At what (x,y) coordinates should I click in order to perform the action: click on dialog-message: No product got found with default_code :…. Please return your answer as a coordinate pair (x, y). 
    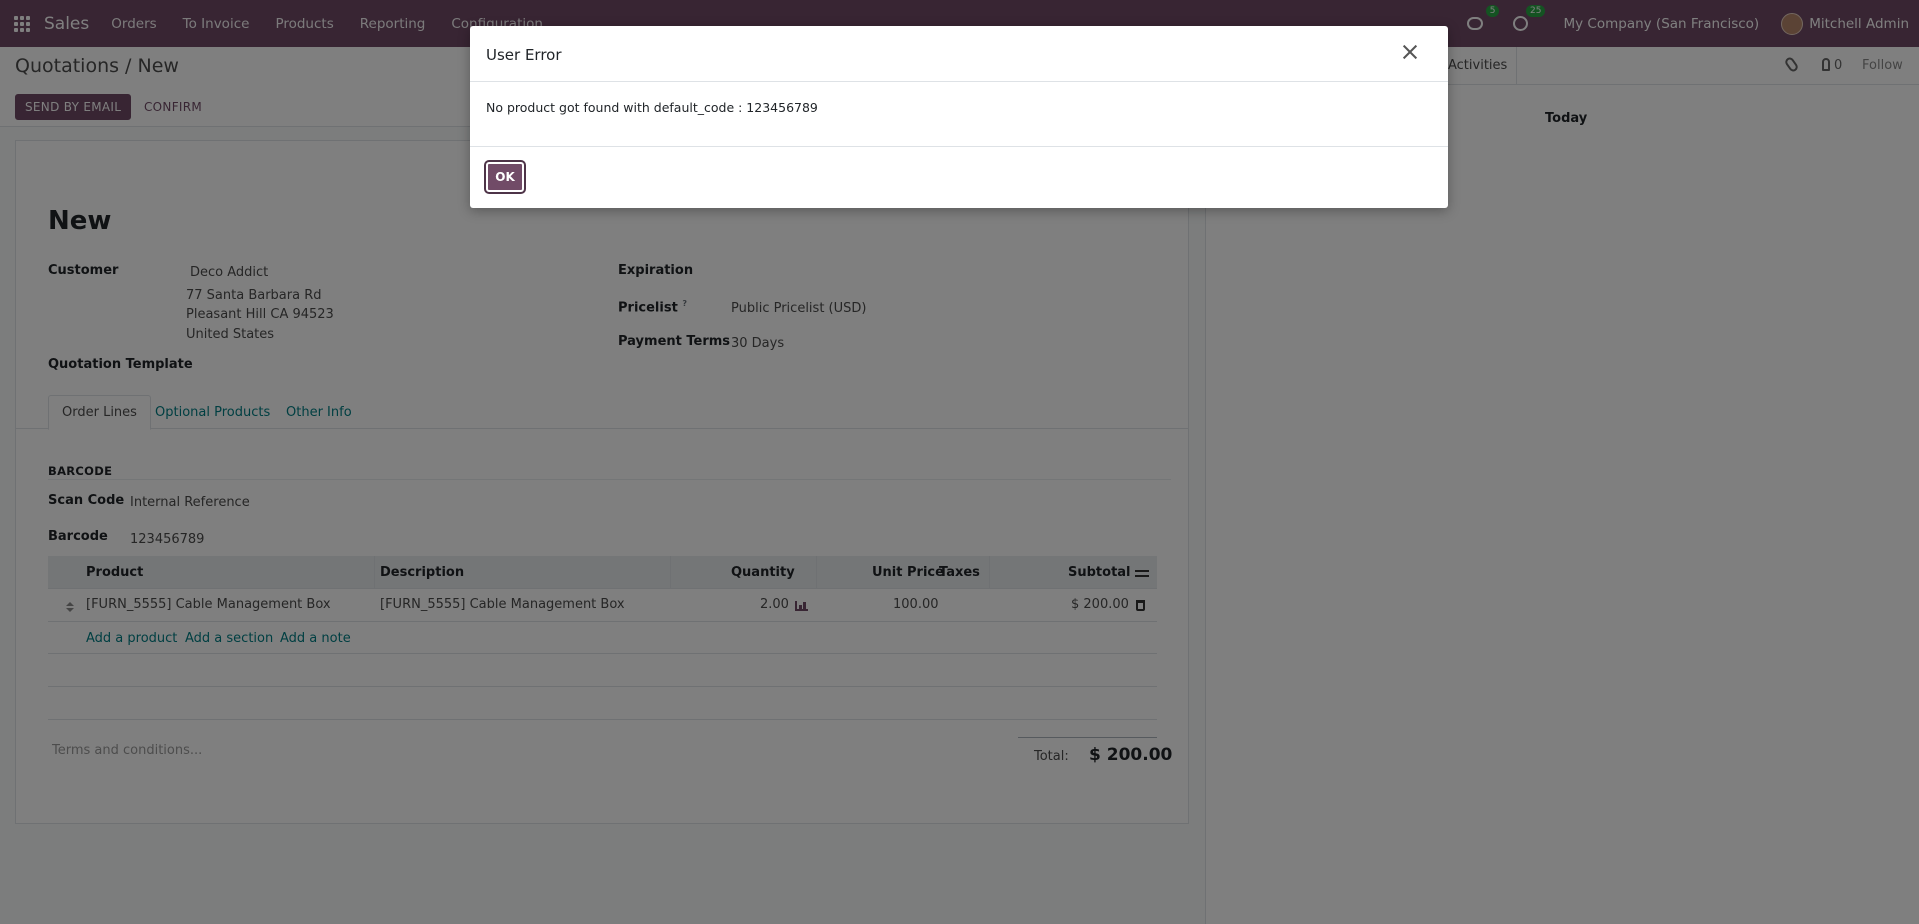
    Looking at the image, I should click on (652, 107).